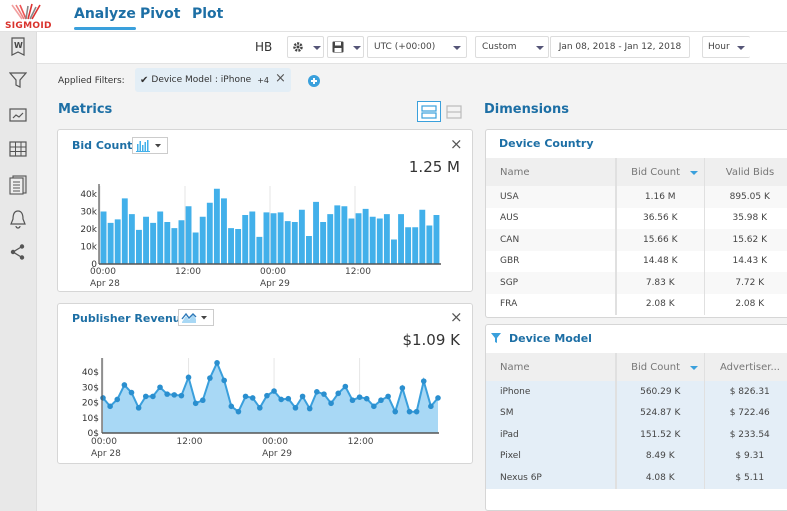 The image size is (787, 511). I want to click on save-dropdown, so click(345, 47).